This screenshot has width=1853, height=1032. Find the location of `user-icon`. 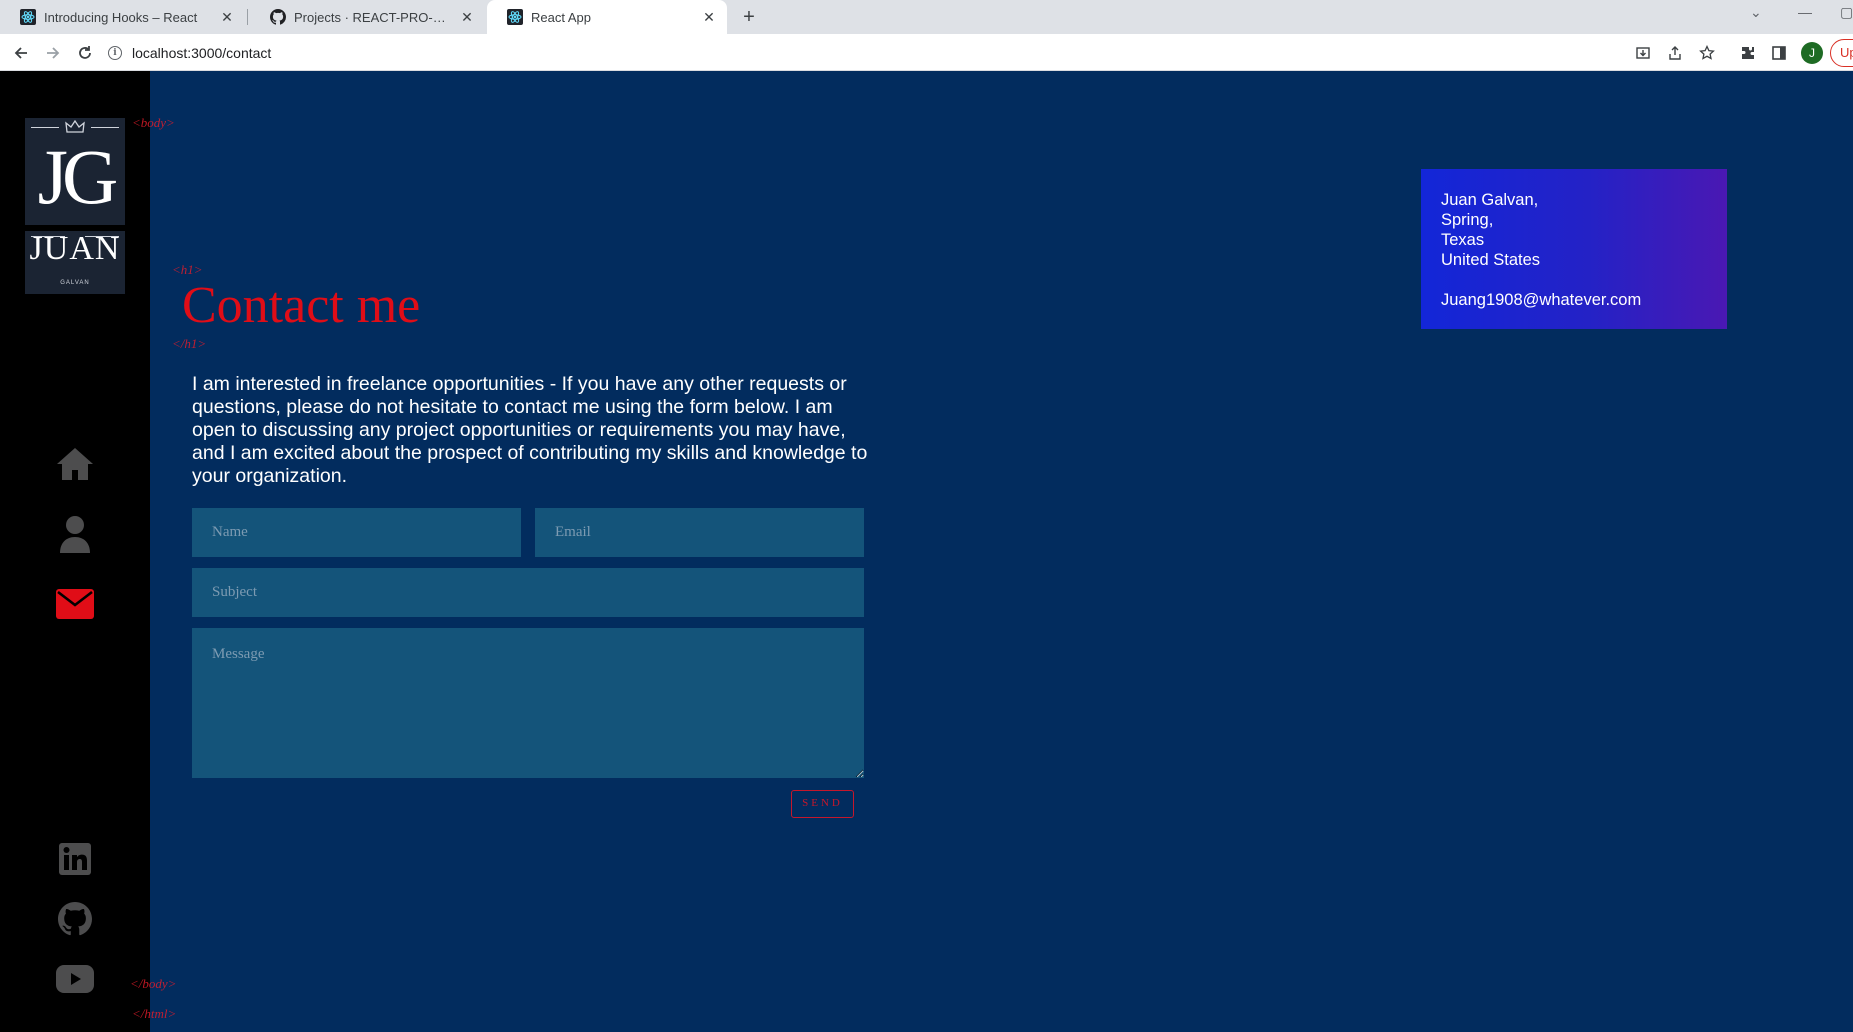

user-icon is located at coordinates (75, 534).